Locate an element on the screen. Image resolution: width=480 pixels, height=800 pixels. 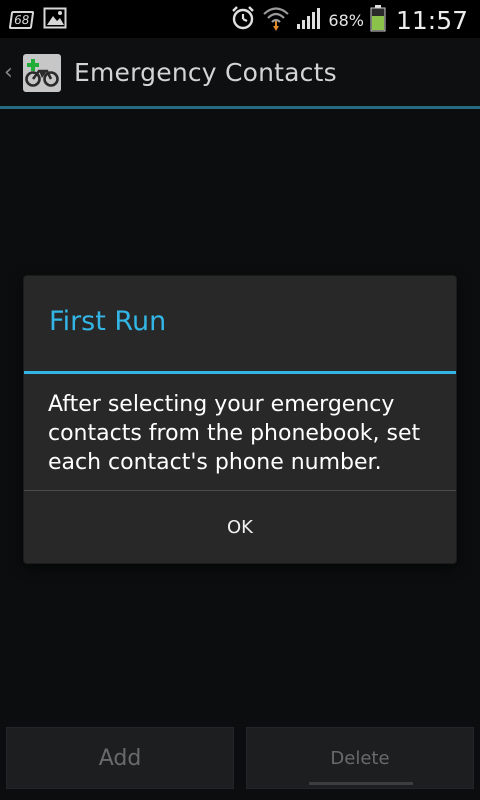
action-bar-divider is located at coordinates (240, 107).